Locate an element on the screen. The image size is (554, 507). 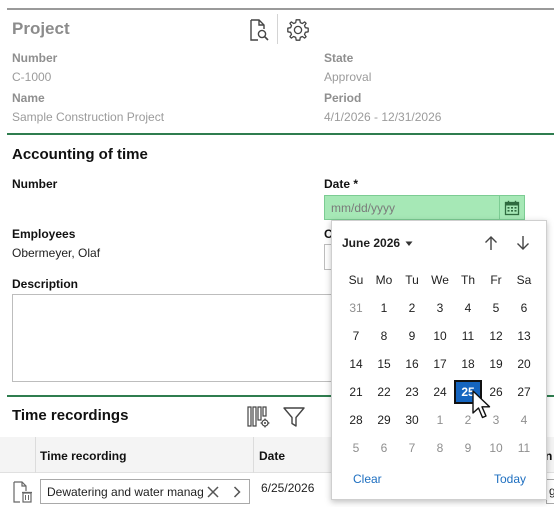
calendar-day: 18 is located at coordinates (468, 364).